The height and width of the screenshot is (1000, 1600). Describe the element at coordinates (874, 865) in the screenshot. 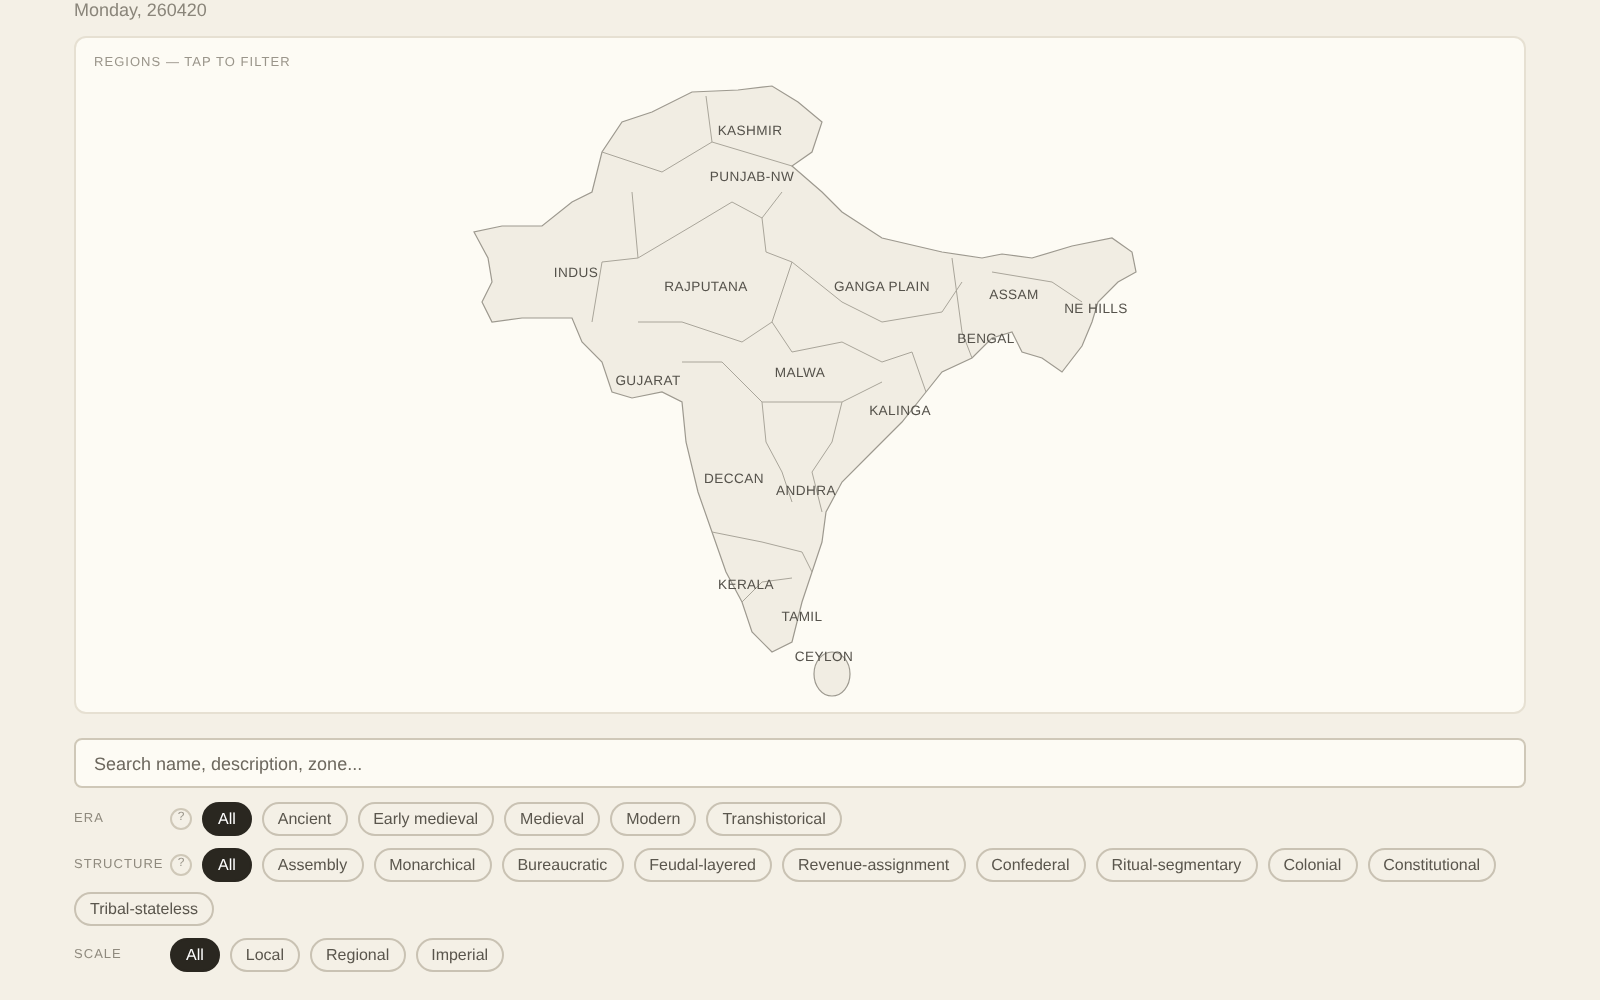

I see `filter-chip: Revenue-assignment` at that location.